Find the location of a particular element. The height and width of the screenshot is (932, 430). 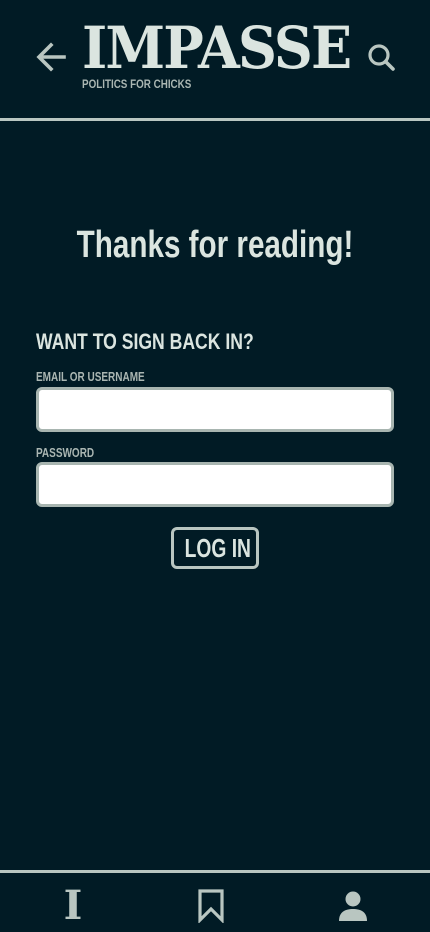

login-button-label: LOG IN is located at coordinates (217, 548).